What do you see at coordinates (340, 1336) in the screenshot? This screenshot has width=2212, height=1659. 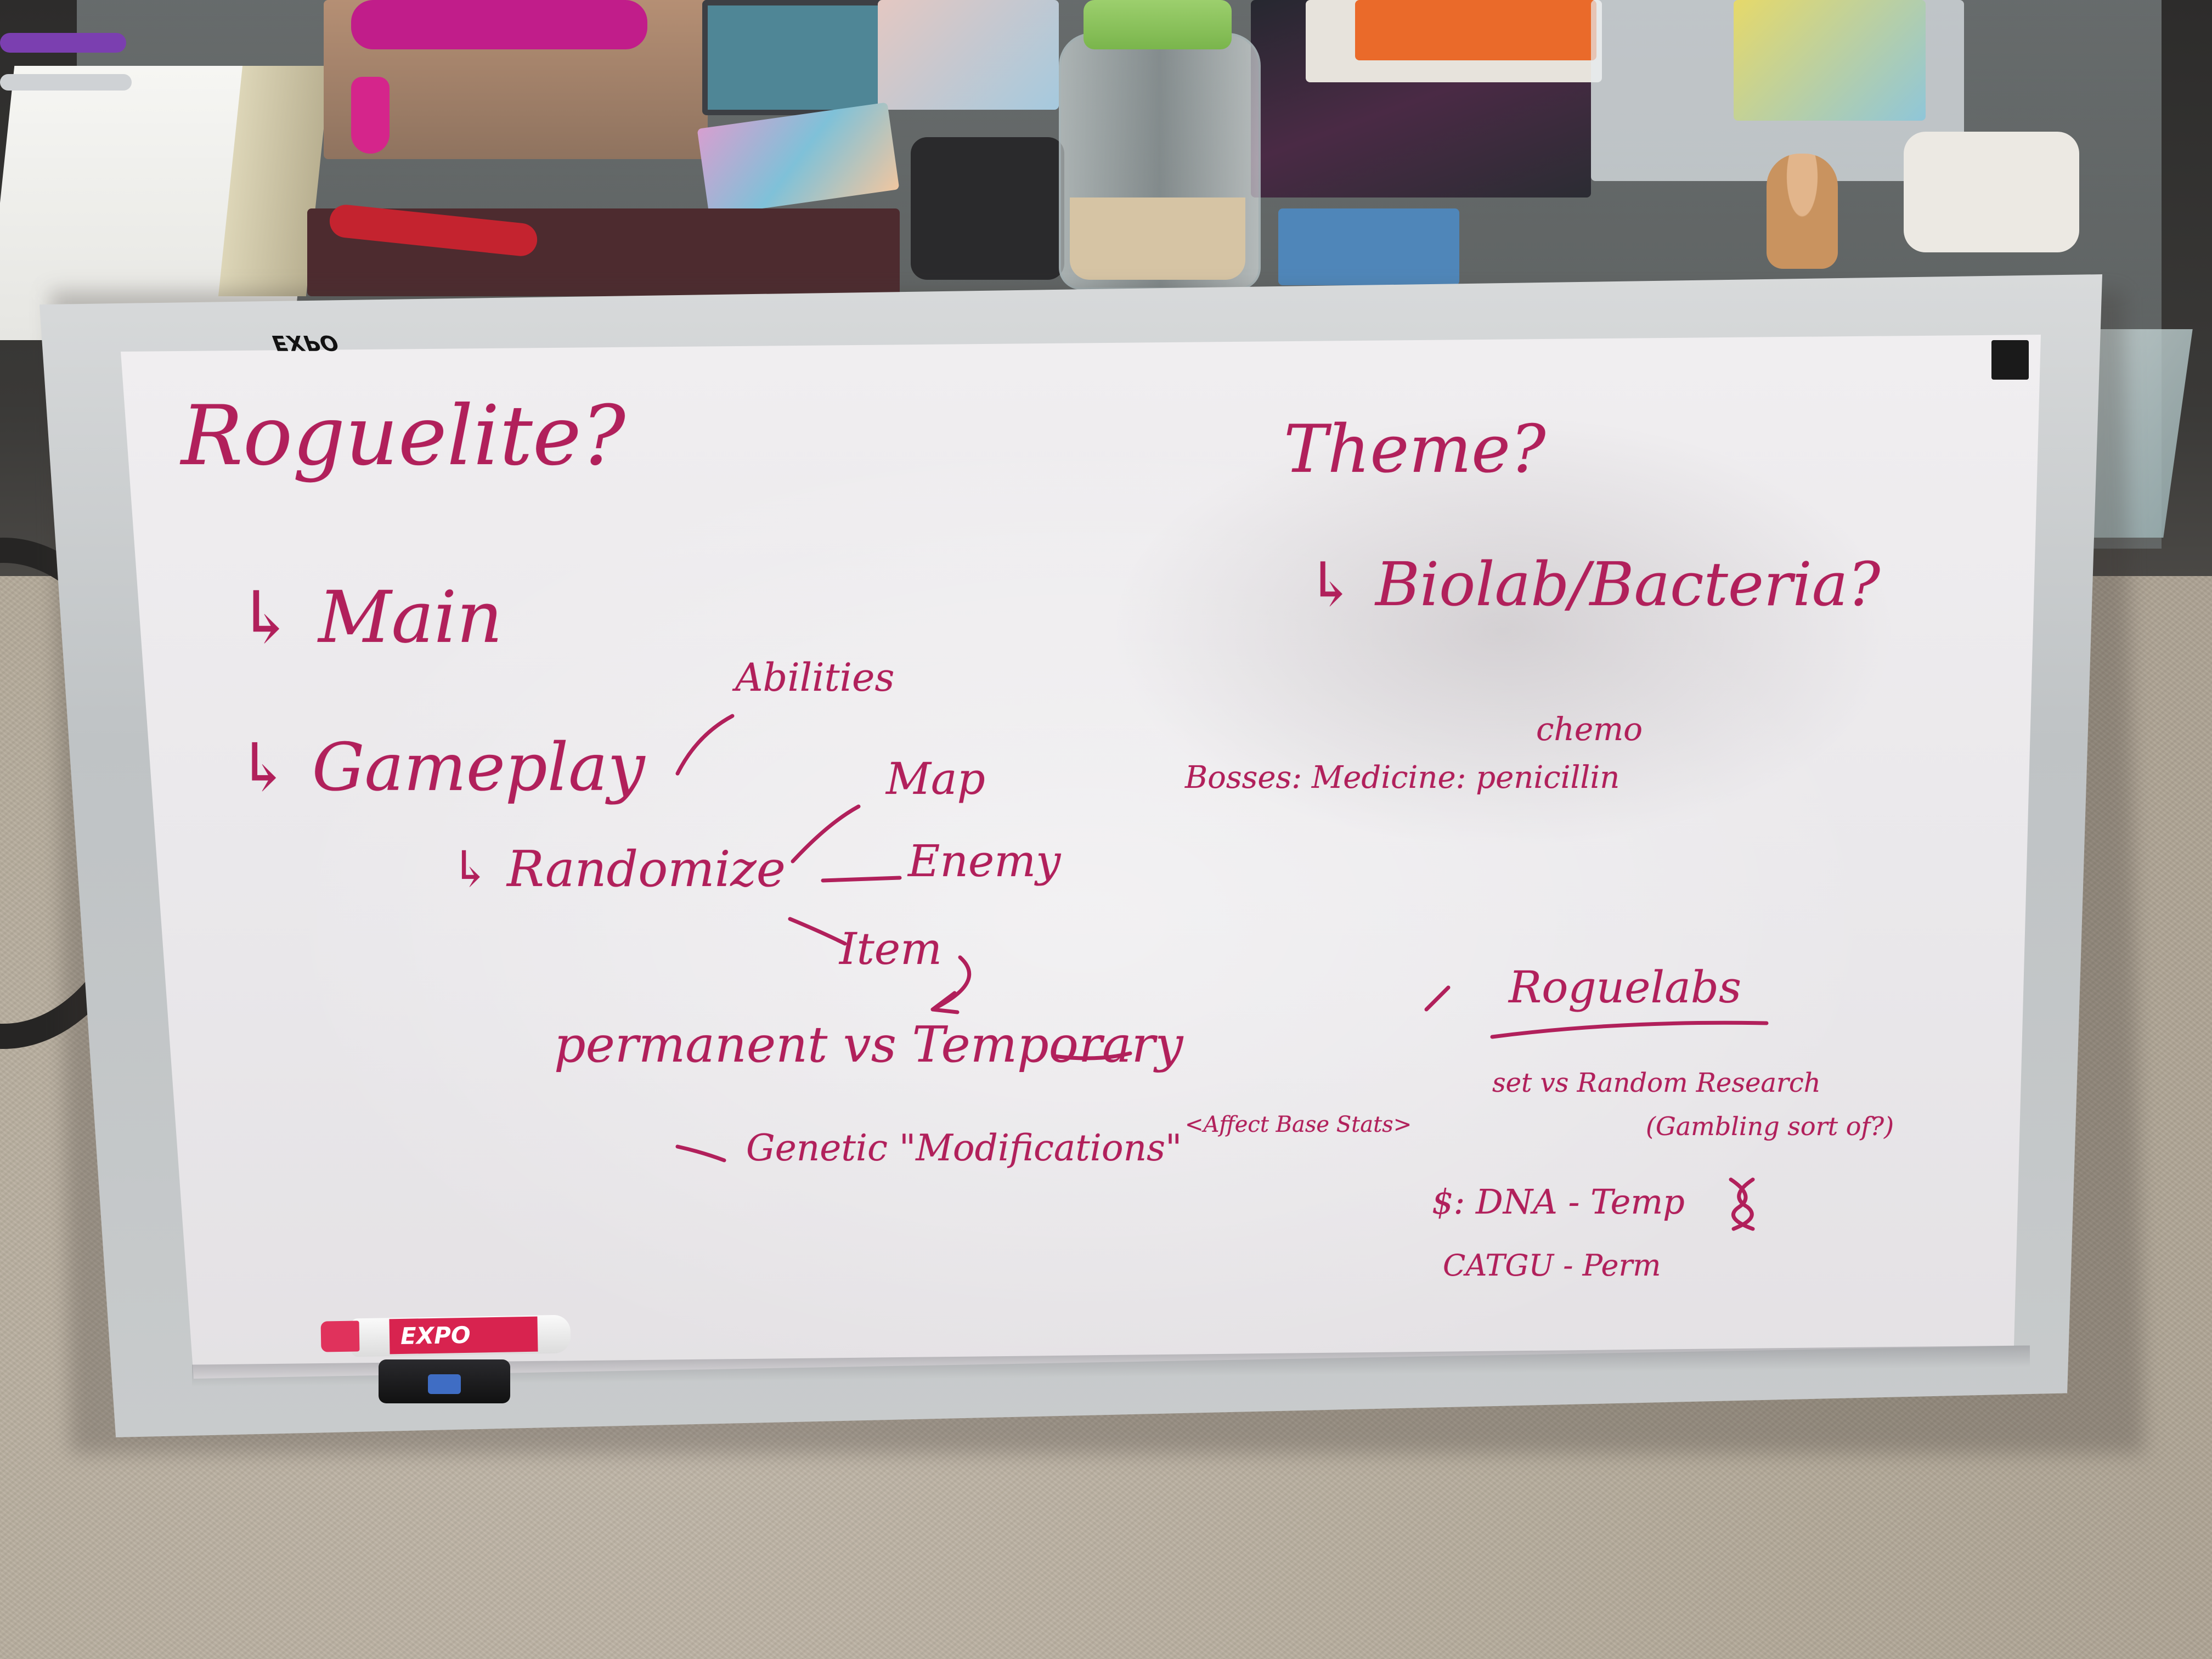 I see `marker-cap` at bounding box center [340, 1336].